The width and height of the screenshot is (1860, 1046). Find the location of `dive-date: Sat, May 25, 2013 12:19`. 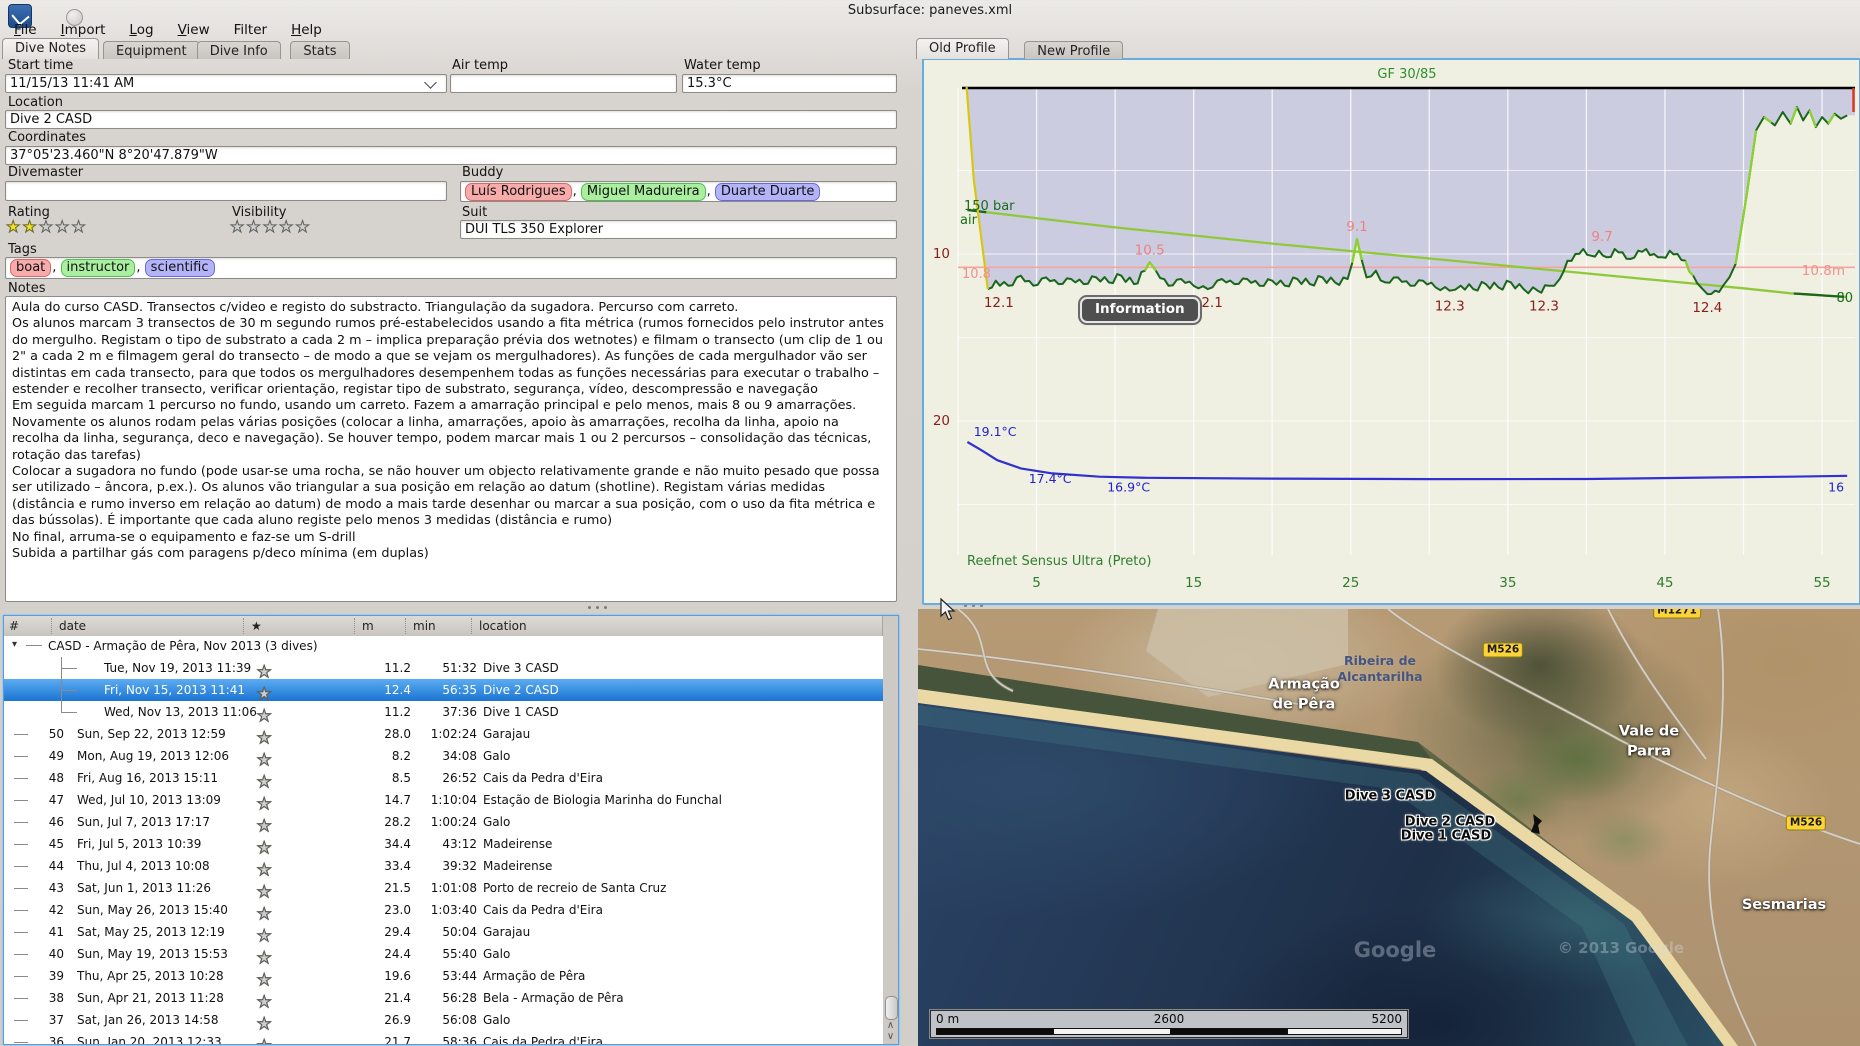

dive-date: Sat, May 25, 2013 12:19 is located at coordinates (151, 932).